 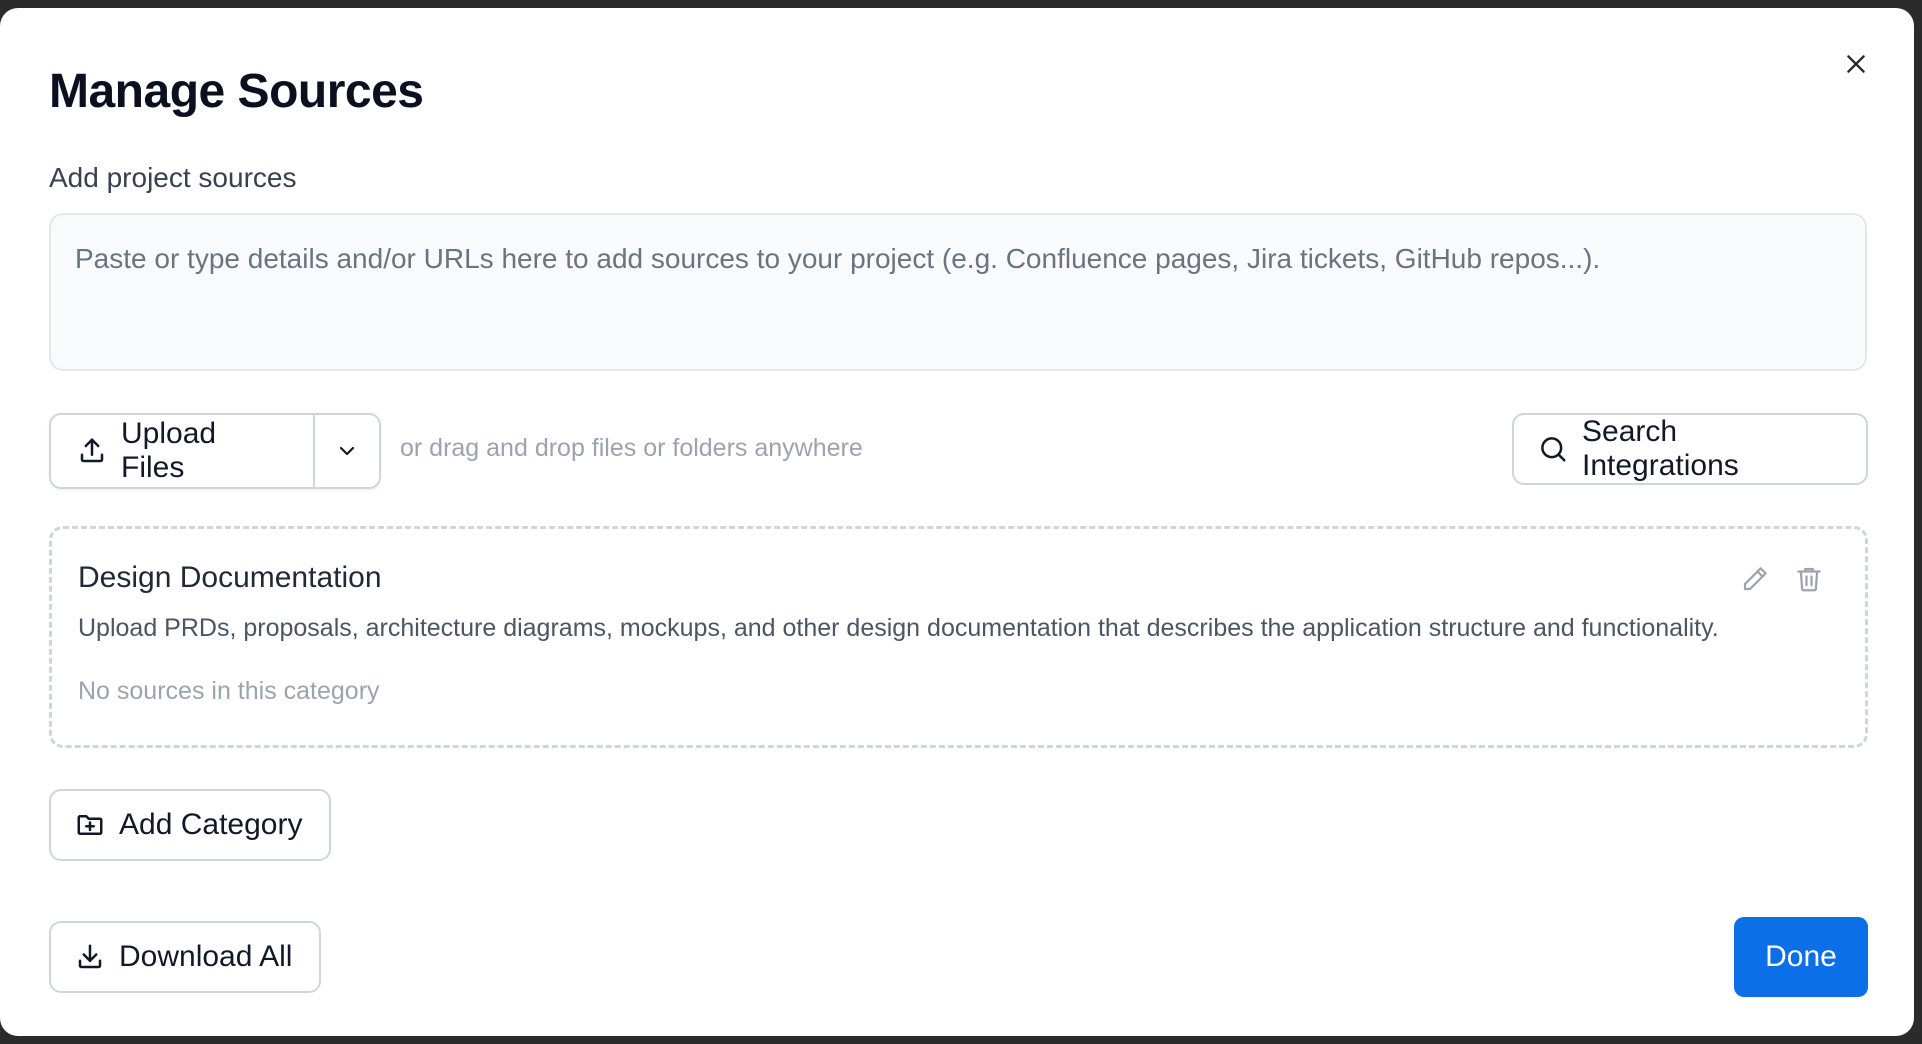 I want to click on close-button, so click(x=1856, y=64).